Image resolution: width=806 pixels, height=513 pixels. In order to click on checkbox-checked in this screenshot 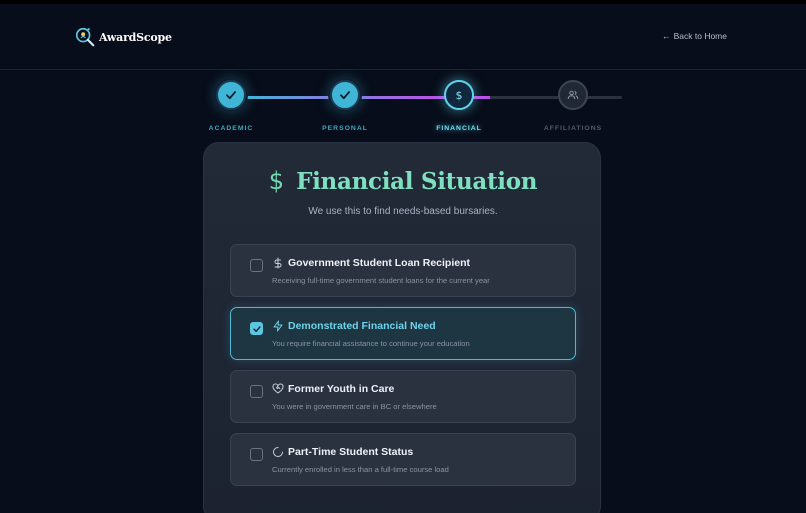, I will do `click(256, 328)`.